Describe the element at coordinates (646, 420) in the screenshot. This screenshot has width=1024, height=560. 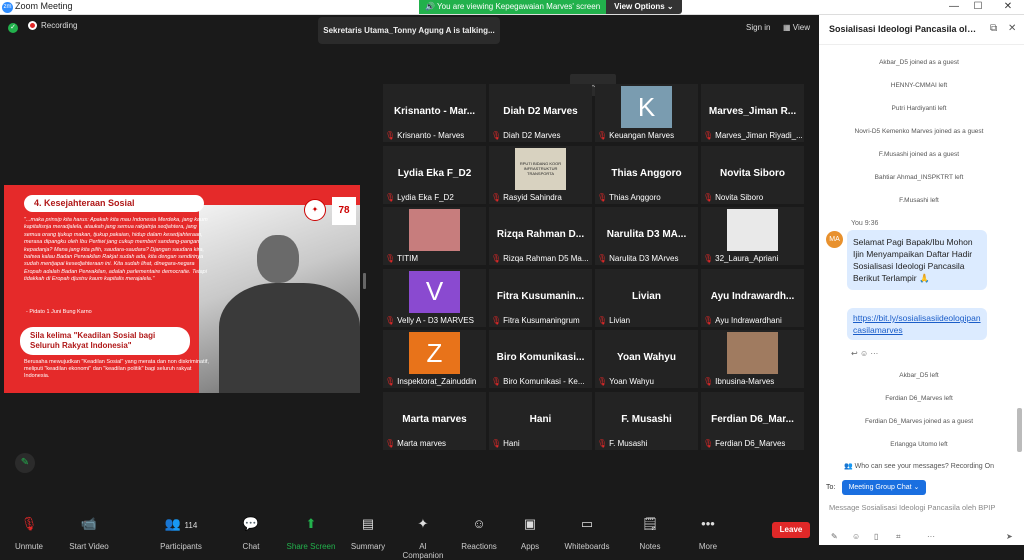
I see `participant-tile: F. Musashi 🎙 F. Musashi` at that location.